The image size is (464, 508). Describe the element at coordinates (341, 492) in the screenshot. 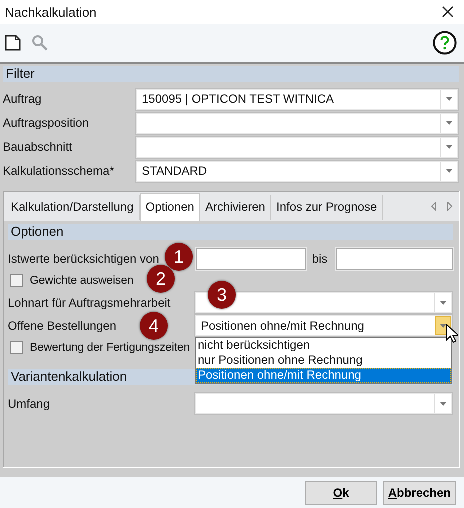

I see `dialog-button: Ok` at that location.